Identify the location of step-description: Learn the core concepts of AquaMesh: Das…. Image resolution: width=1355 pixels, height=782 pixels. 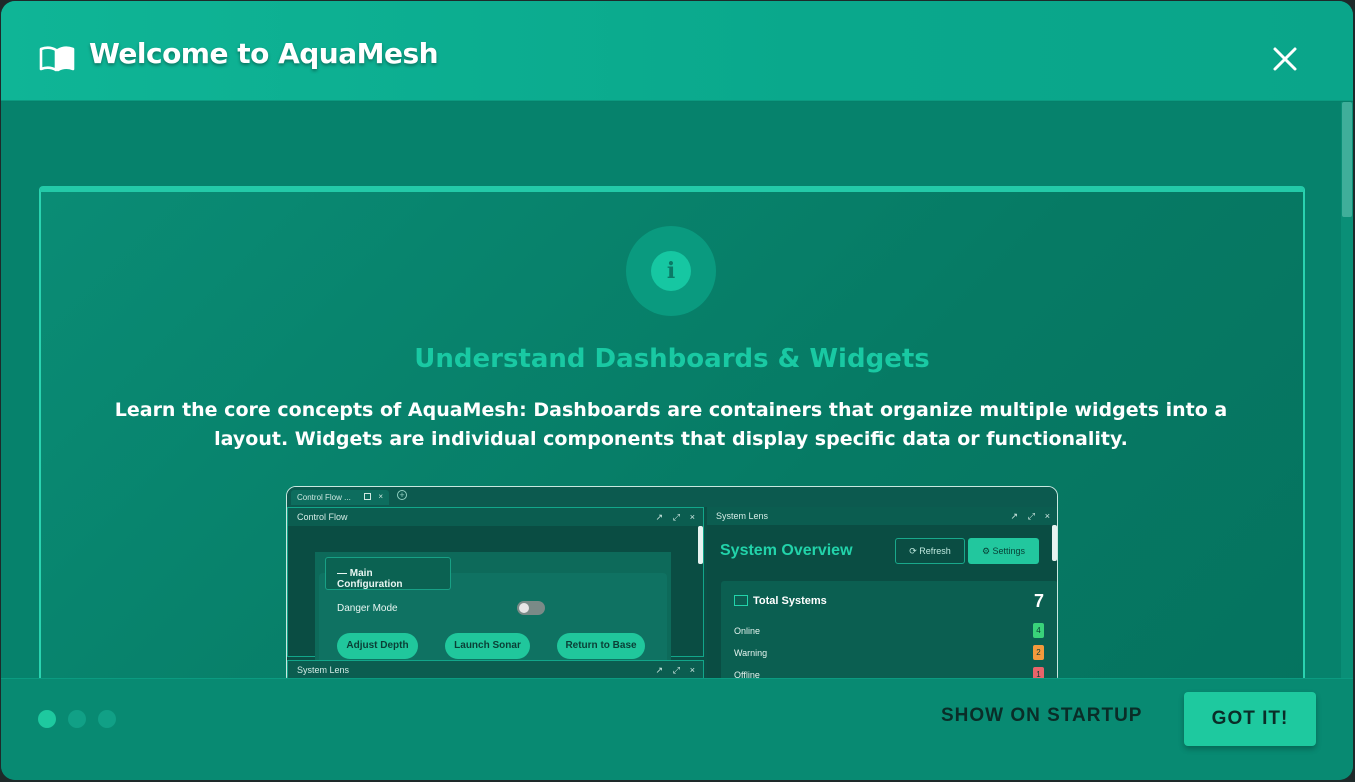
(671, 424).